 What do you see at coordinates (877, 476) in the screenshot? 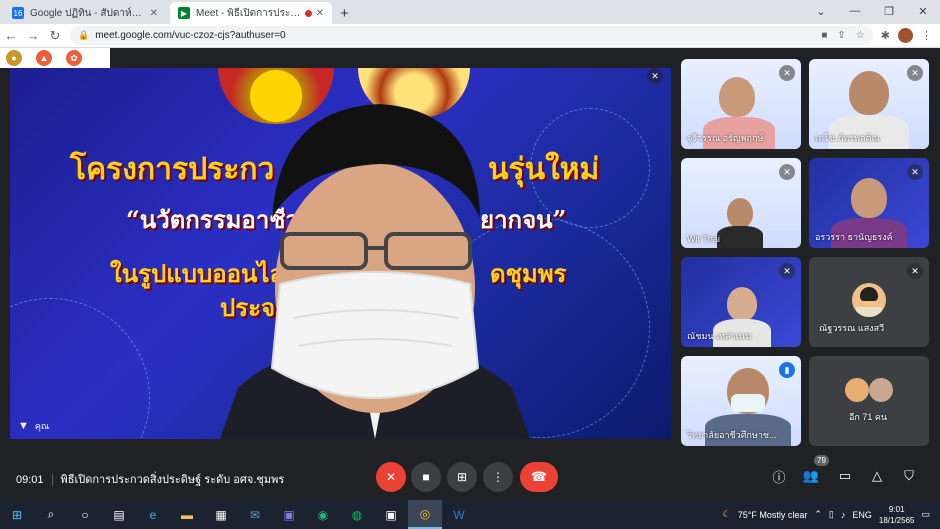
I see `activities-icon: △` at bounding box center [877, 476].